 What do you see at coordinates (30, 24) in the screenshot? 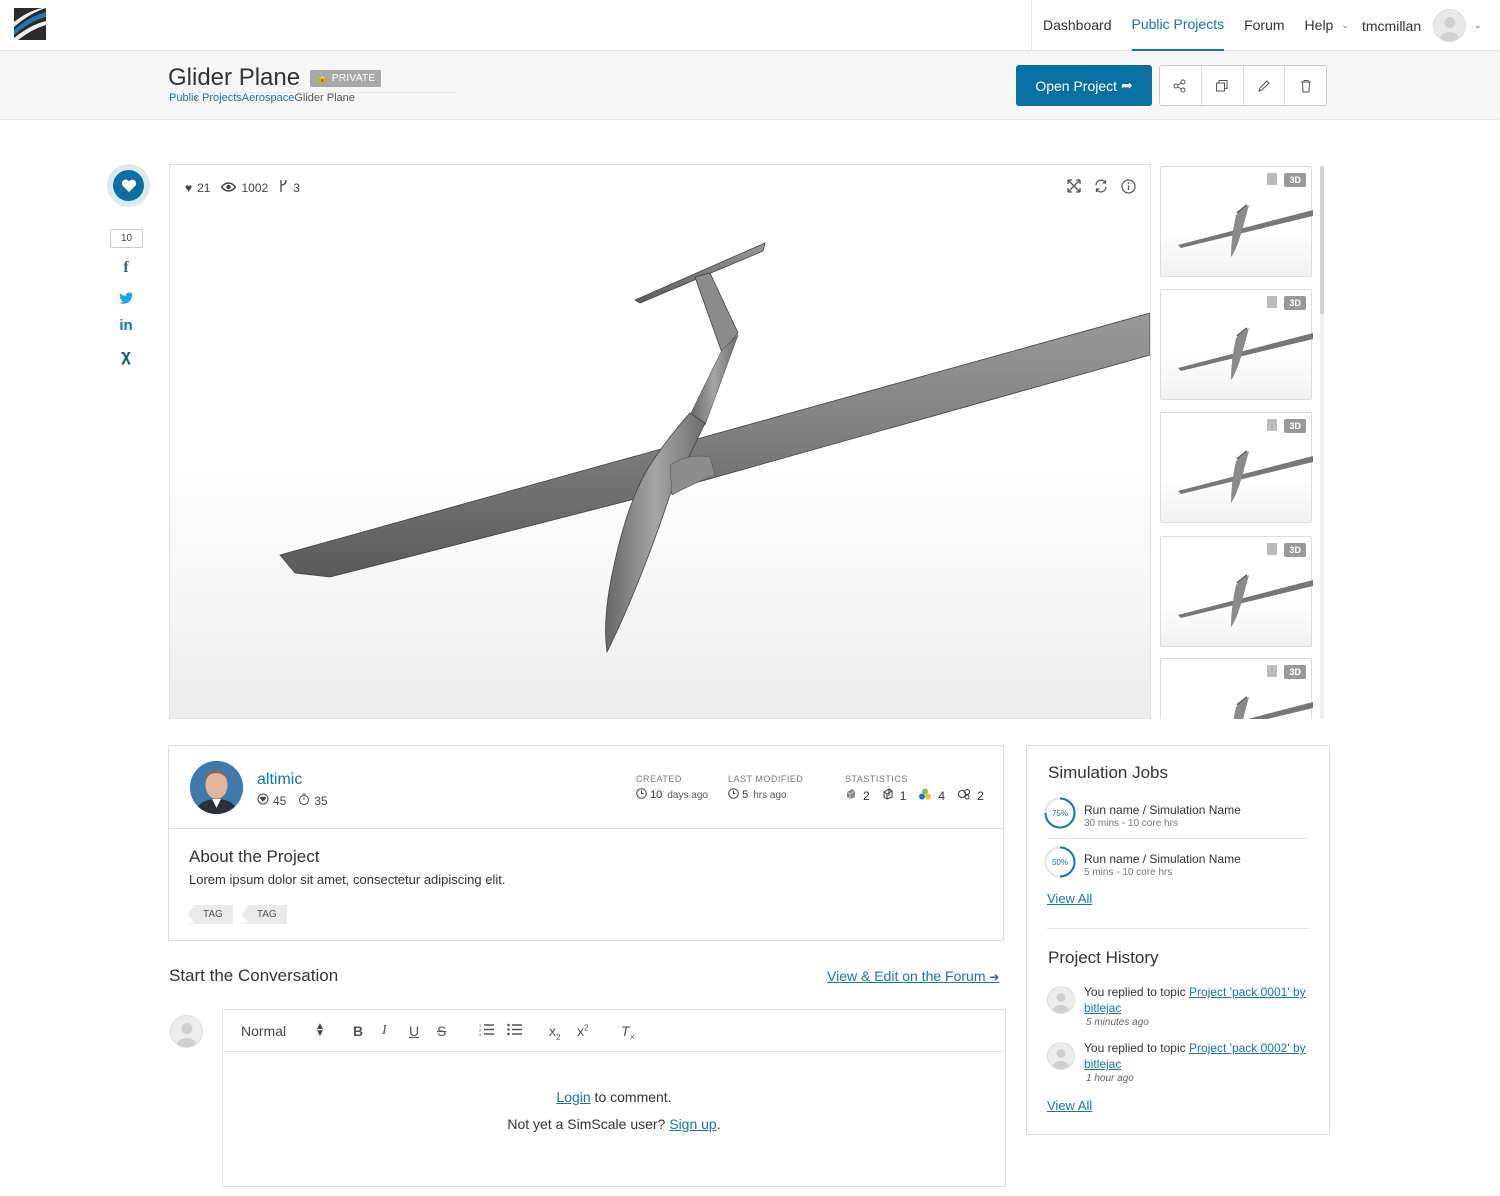
I see `simscale-logo` at bounding box center [30, 24].